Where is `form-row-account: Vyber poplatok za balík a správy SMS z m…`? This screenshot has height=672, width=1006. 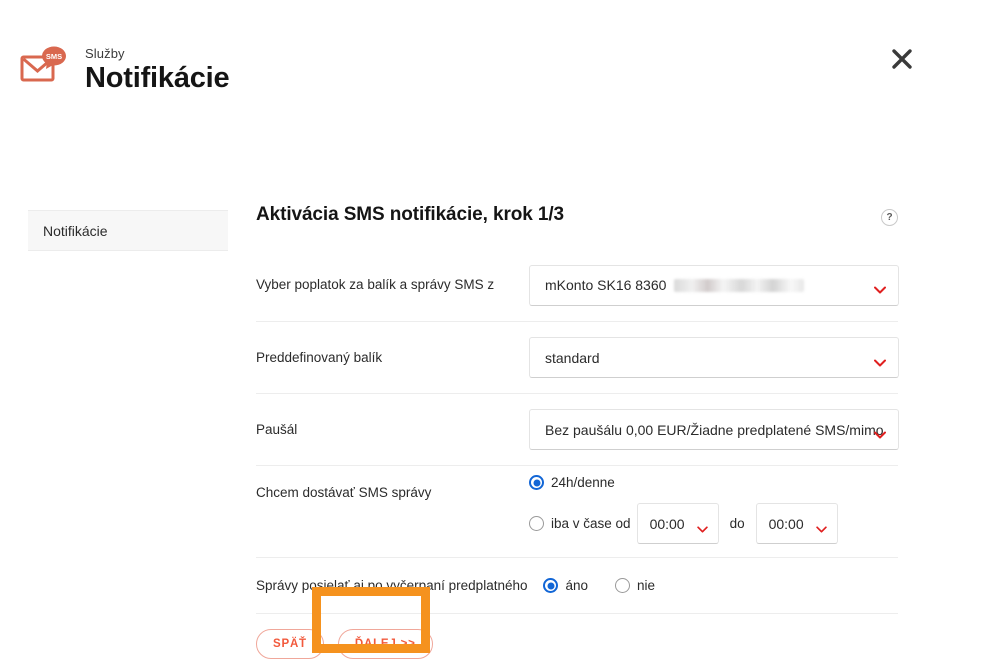
form-row-account: Vyber poplatok za balík a správy SMS z m… is located at coordinates (577, 285).